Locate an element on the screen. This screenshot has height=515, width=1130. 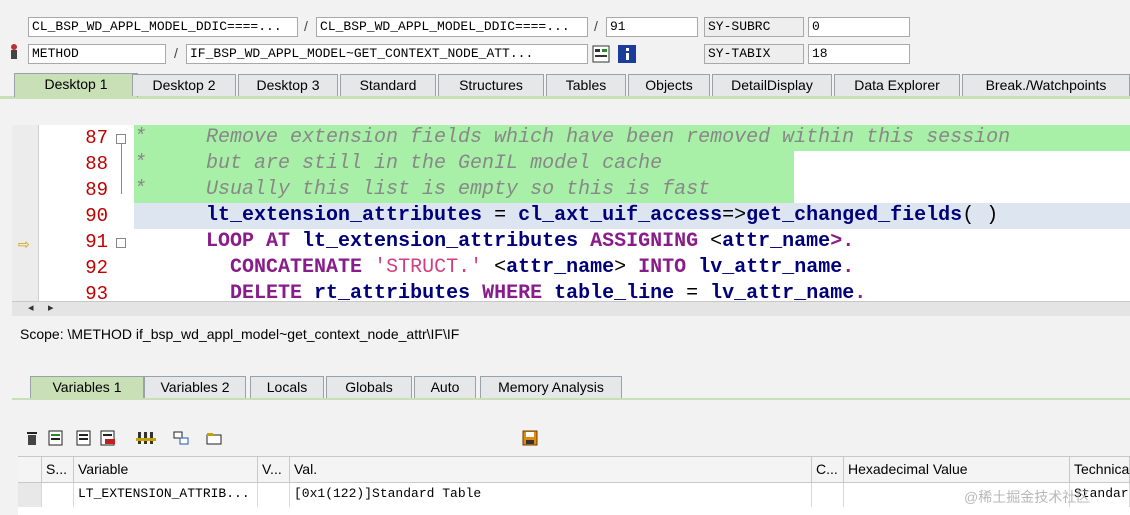
tab-auto: Auto is located at coordinates (445, 387).